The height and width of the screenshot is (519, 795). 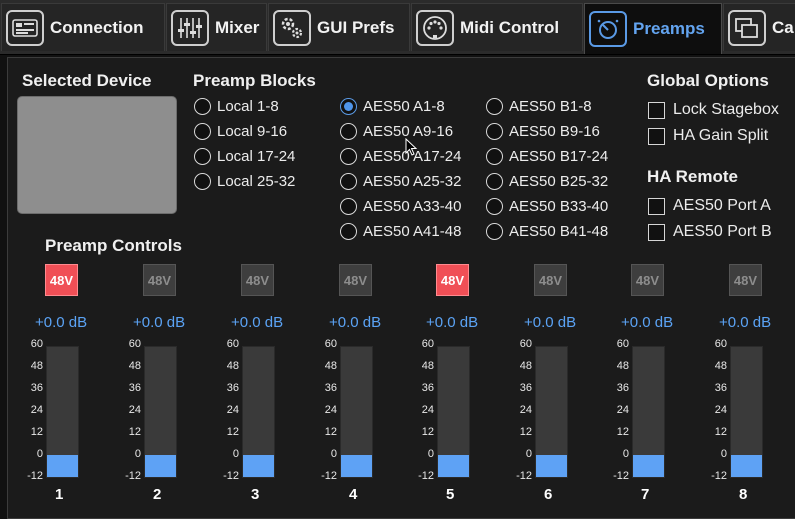 What do you see at coordinates (244, 181) in the screenshot?
I see `preamp-block-radio: Local 25-32` at bounding box center [244, 181].